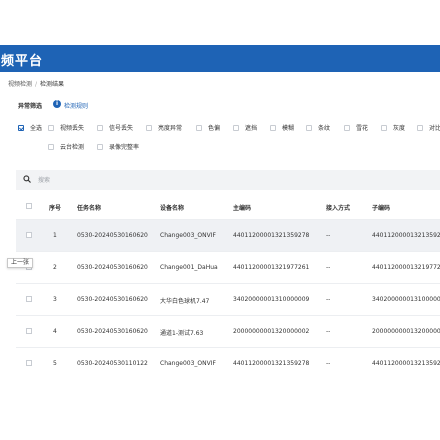  What do you see at coordinates (324, 128) in the screenshot?
I see `checkbox-label: 条纹` at bounding box center [324, 128].